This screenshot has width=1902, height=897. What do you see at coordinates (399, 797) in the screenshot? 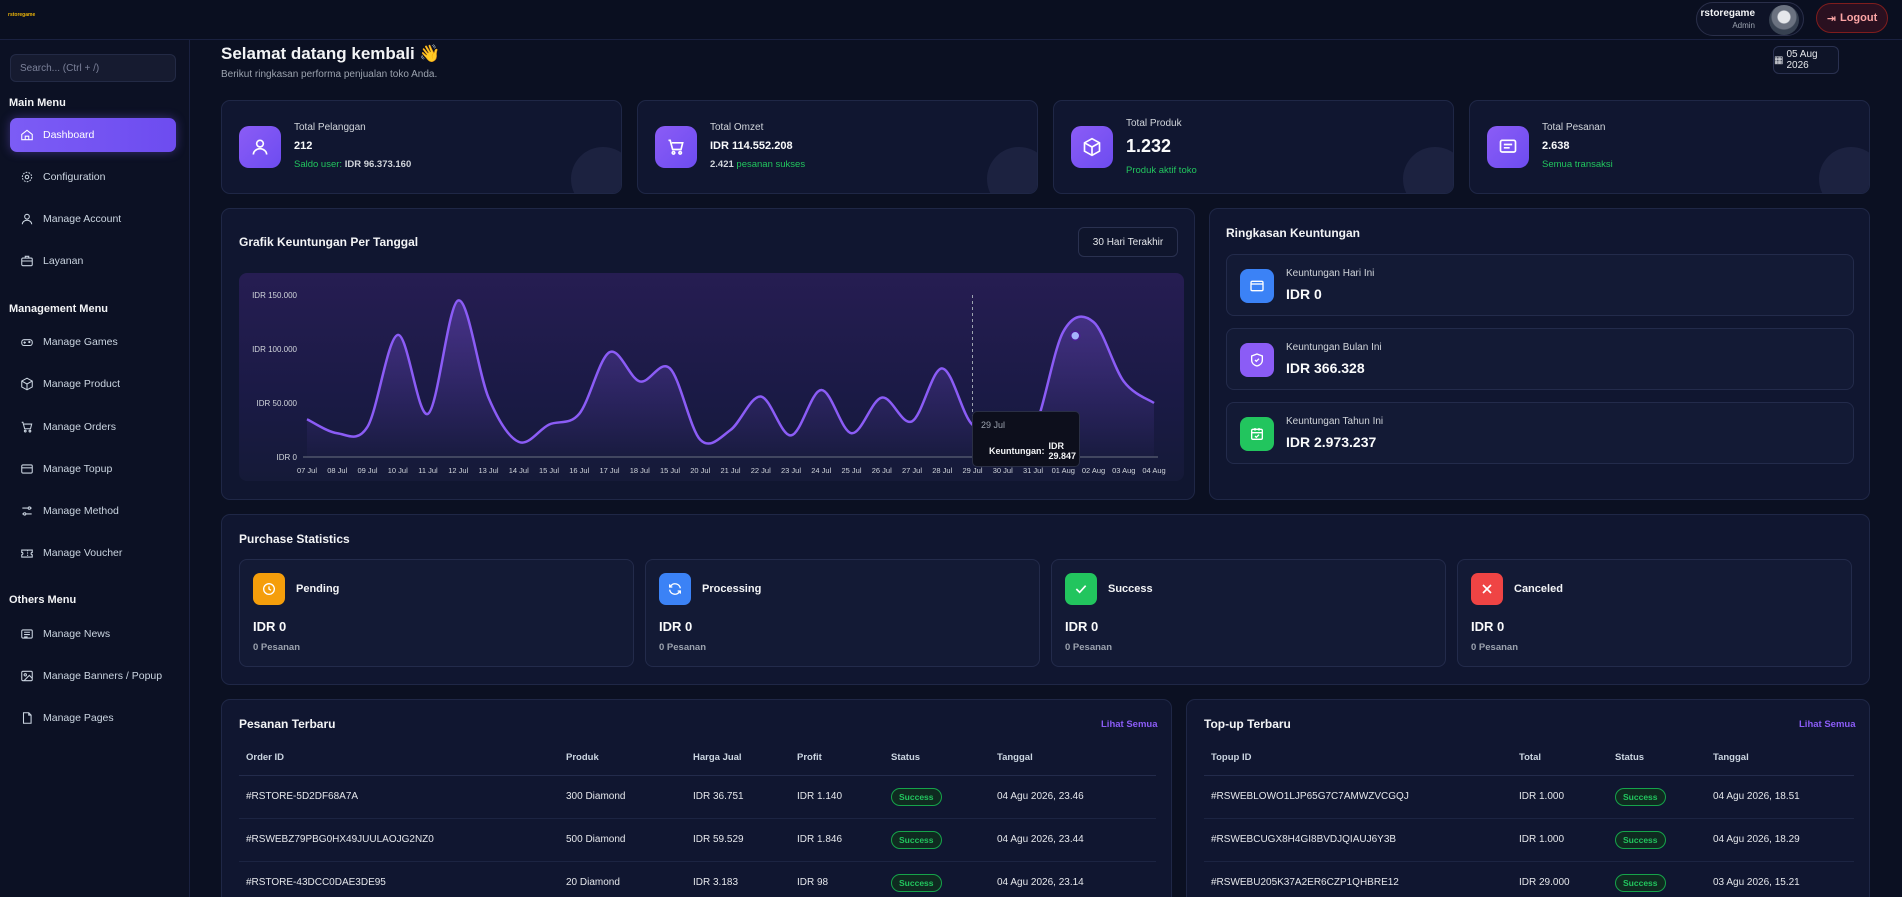
I see `table-cell: #RSTORE-5D2DF68A7A` at bounding box center [399, 797].